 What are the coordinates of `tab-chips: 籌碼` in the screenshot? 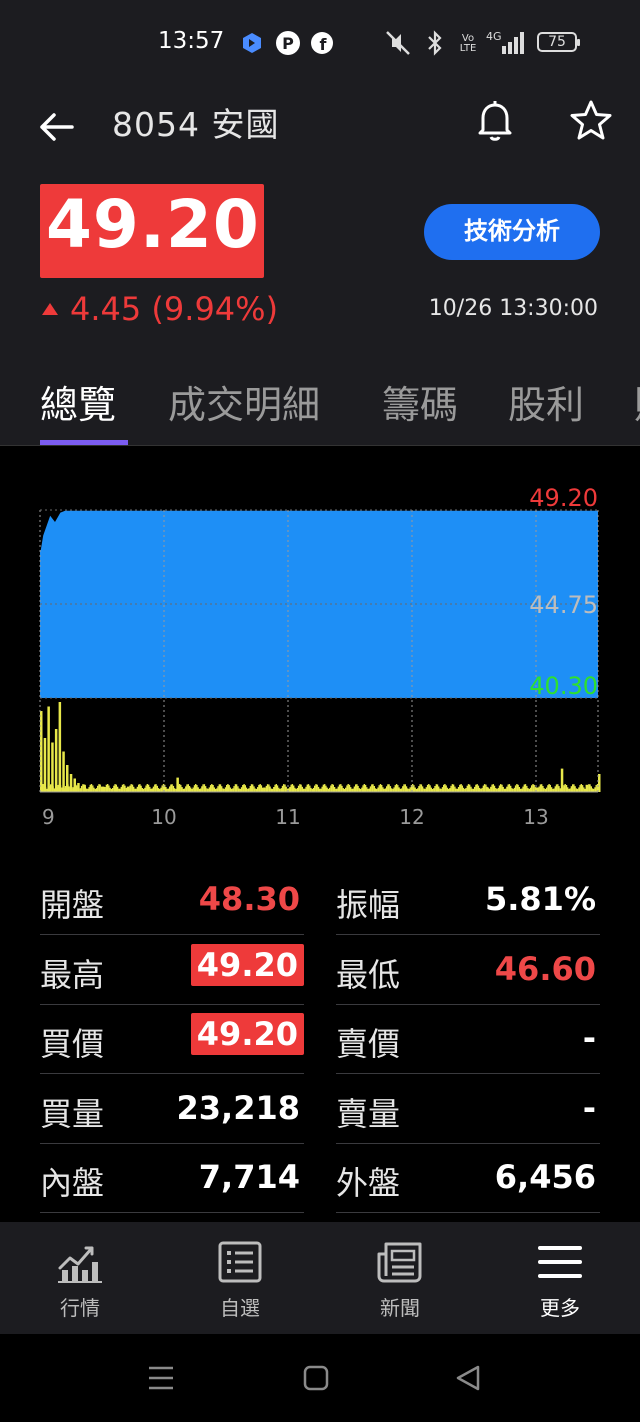 It's located at (420, 401).